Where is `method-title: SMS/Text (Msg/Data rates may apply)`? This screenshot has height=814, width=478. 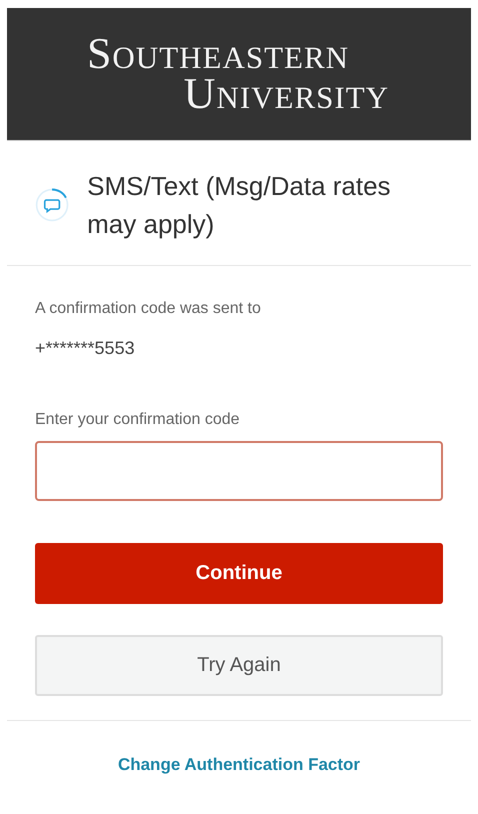 method-title: SMS/Text (Msg/Data rates may apply) is located at coordinates (239, 205).